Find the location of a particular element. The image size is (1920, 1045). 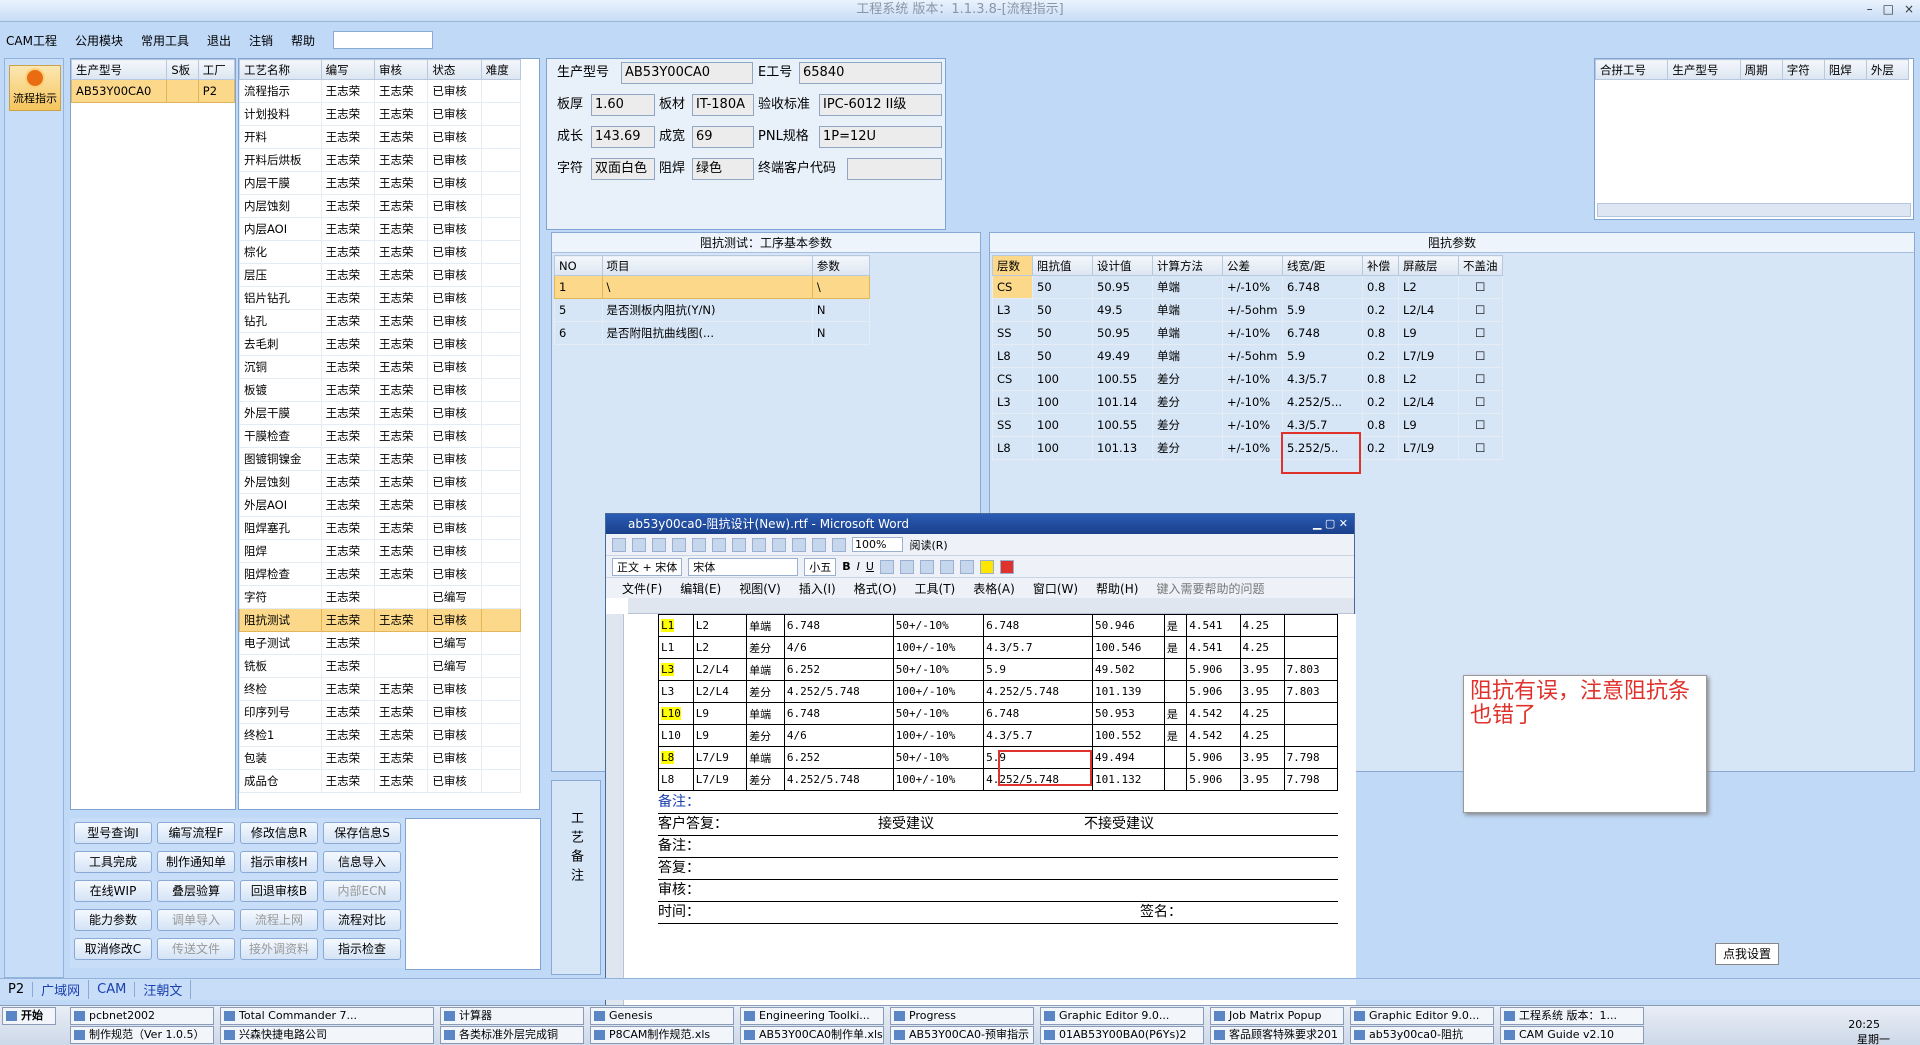

menu-logout: 注销 is located at coordinates (261, 40).